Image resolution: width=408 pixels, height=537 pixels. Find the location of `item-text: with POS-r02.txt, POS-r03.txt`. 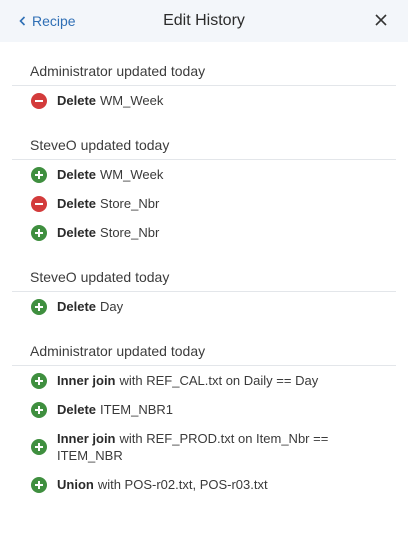

item-text: with POS-r02.txt, POS-r03.txt is located at coordinates (182, 484).